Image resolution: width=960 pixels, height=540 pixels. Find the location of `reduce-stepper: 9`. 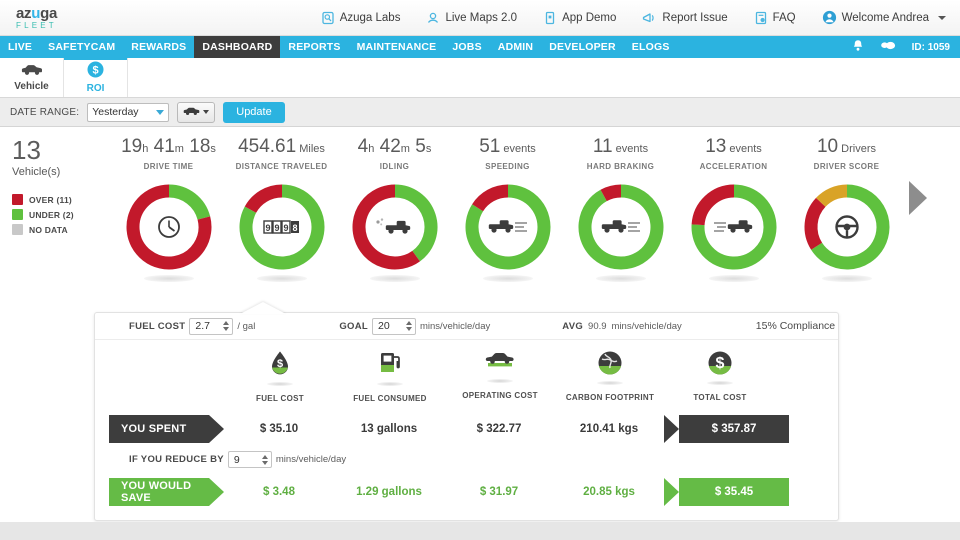

reduce-stepper: 9 is located at coordinates (249, 459).